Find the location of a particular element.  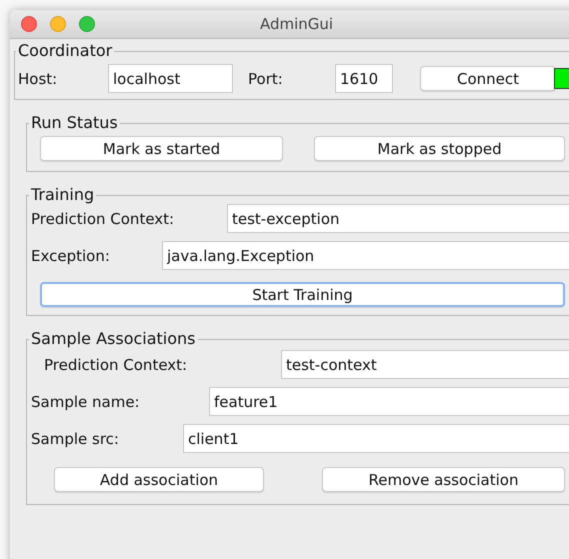

zoom-button is located at coordinates (87, 24).